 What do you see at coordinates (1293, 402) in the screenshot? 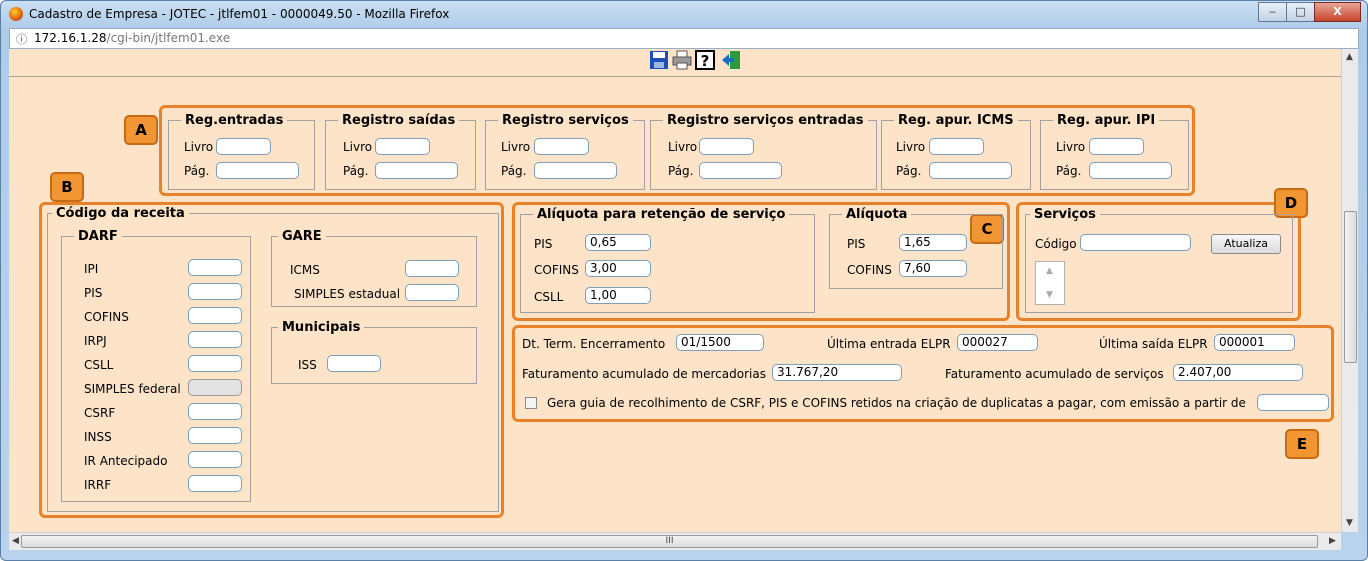
I see `gera-guia-date-input` at bounding box center [1293, 402].